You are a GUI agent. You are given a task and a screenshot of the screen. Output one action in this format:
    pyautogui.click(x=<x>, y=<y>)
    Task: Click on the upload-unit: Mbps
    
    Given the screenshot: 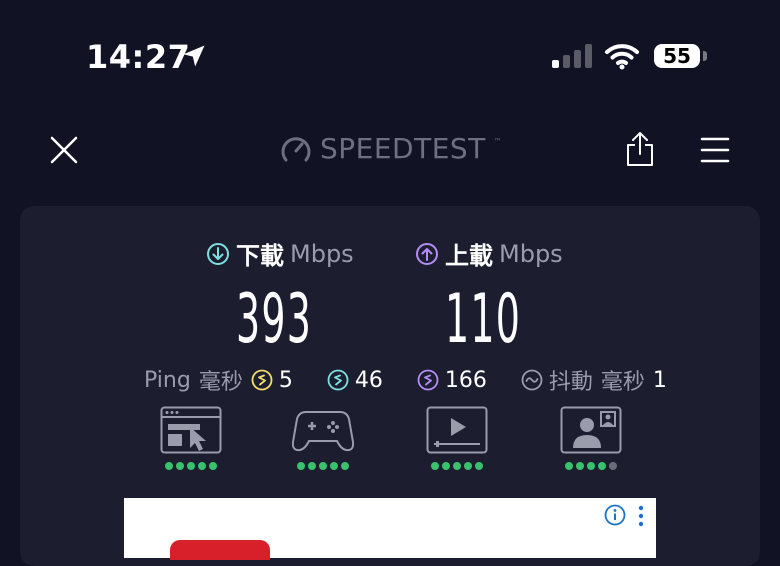 What is the action you would take?
    pyautogui.click(x=531, y=253)
    